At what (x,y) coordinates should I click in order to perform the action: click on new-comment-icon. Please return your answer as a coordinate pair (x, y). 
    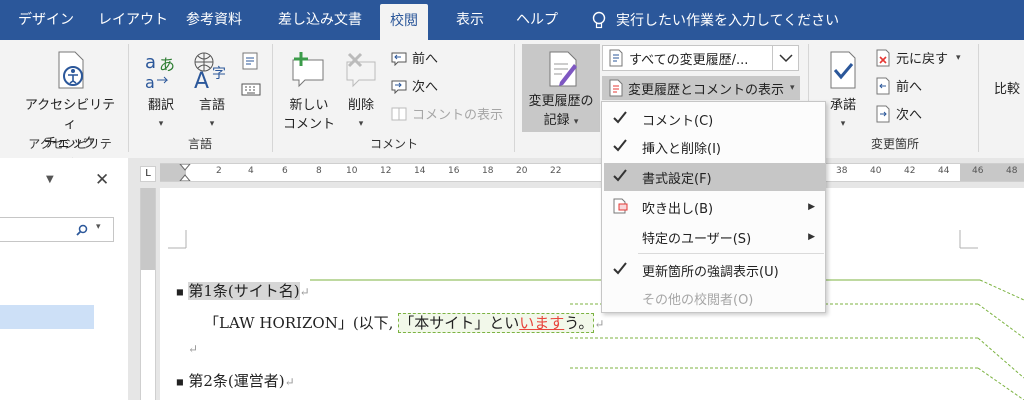
    Looking at the image, I should click on (308, 70).